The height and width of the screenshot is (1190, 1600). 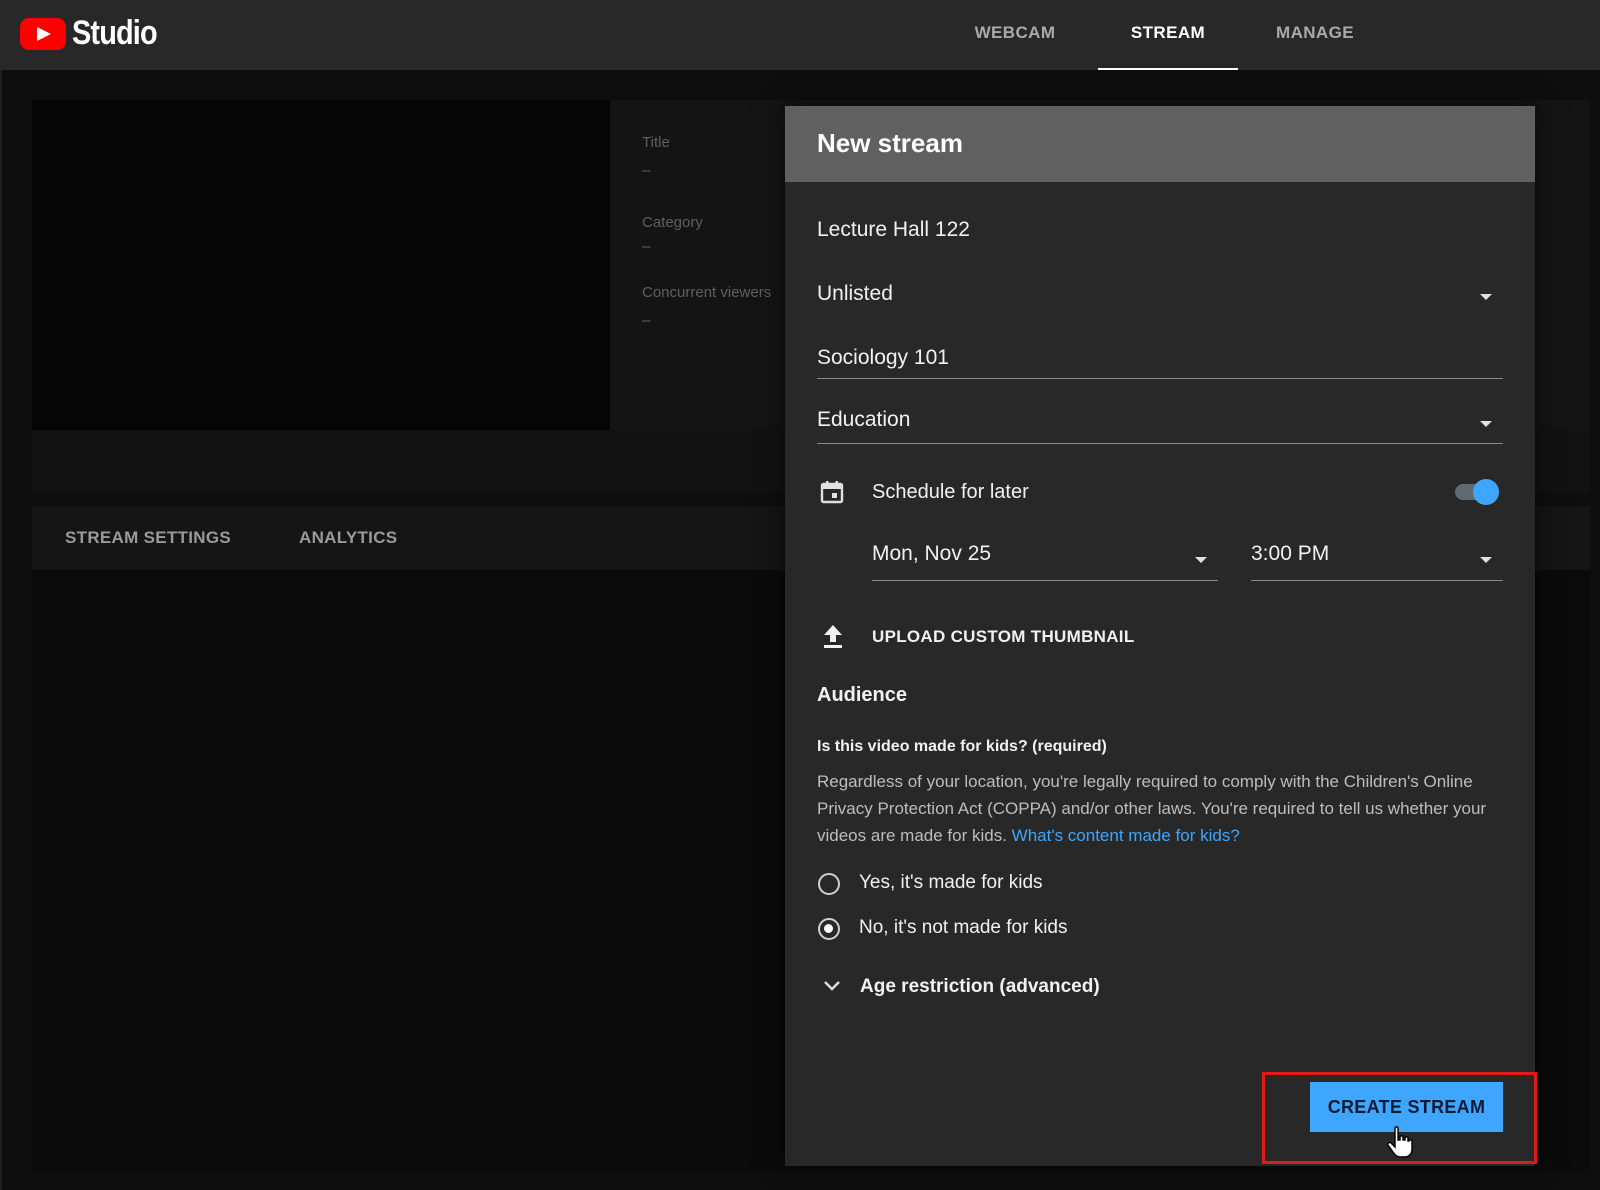 I want to click on tab-stream-settings: STREAM SETTINGS, so click(x=148, y=538).